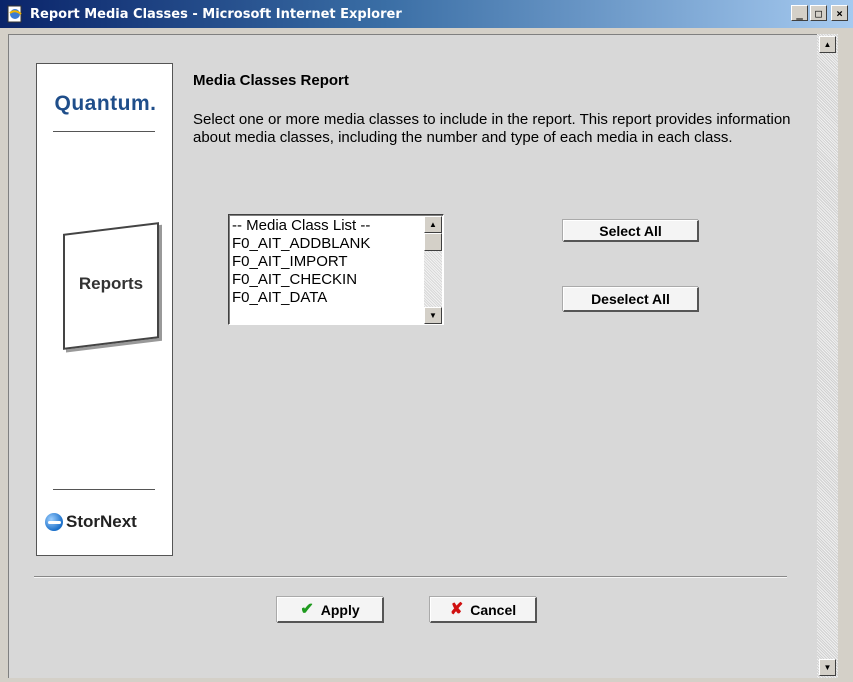 This screenshot has height=682, width=853. Describe the element at coordinates (340, 609) in the screenshot. I see `apply-label: Apply` at that location.